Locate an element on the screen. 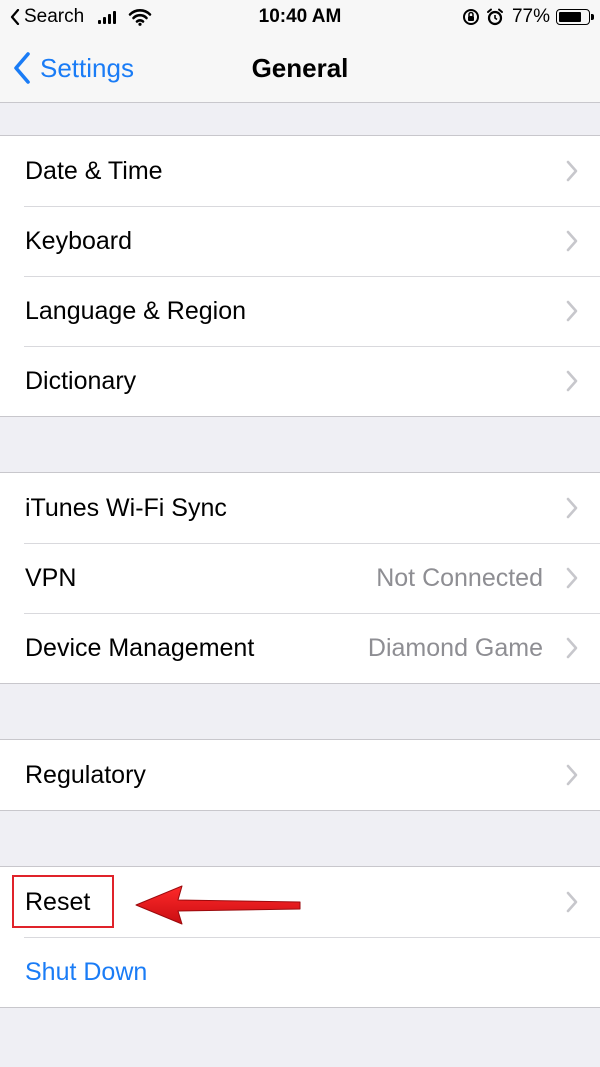  navigation-bar: Settings General is located at coordinates (300, 68).